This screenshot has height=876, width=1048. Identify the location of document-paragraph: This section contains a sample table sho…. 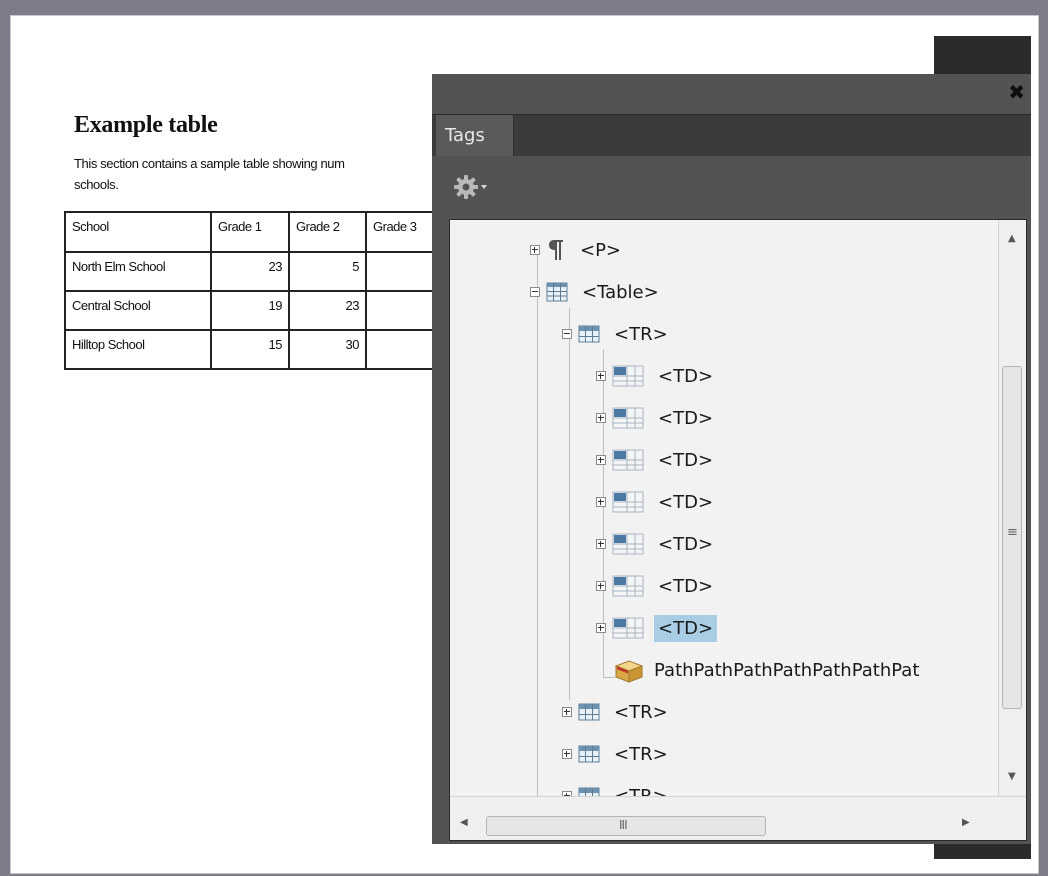
(284, 174).